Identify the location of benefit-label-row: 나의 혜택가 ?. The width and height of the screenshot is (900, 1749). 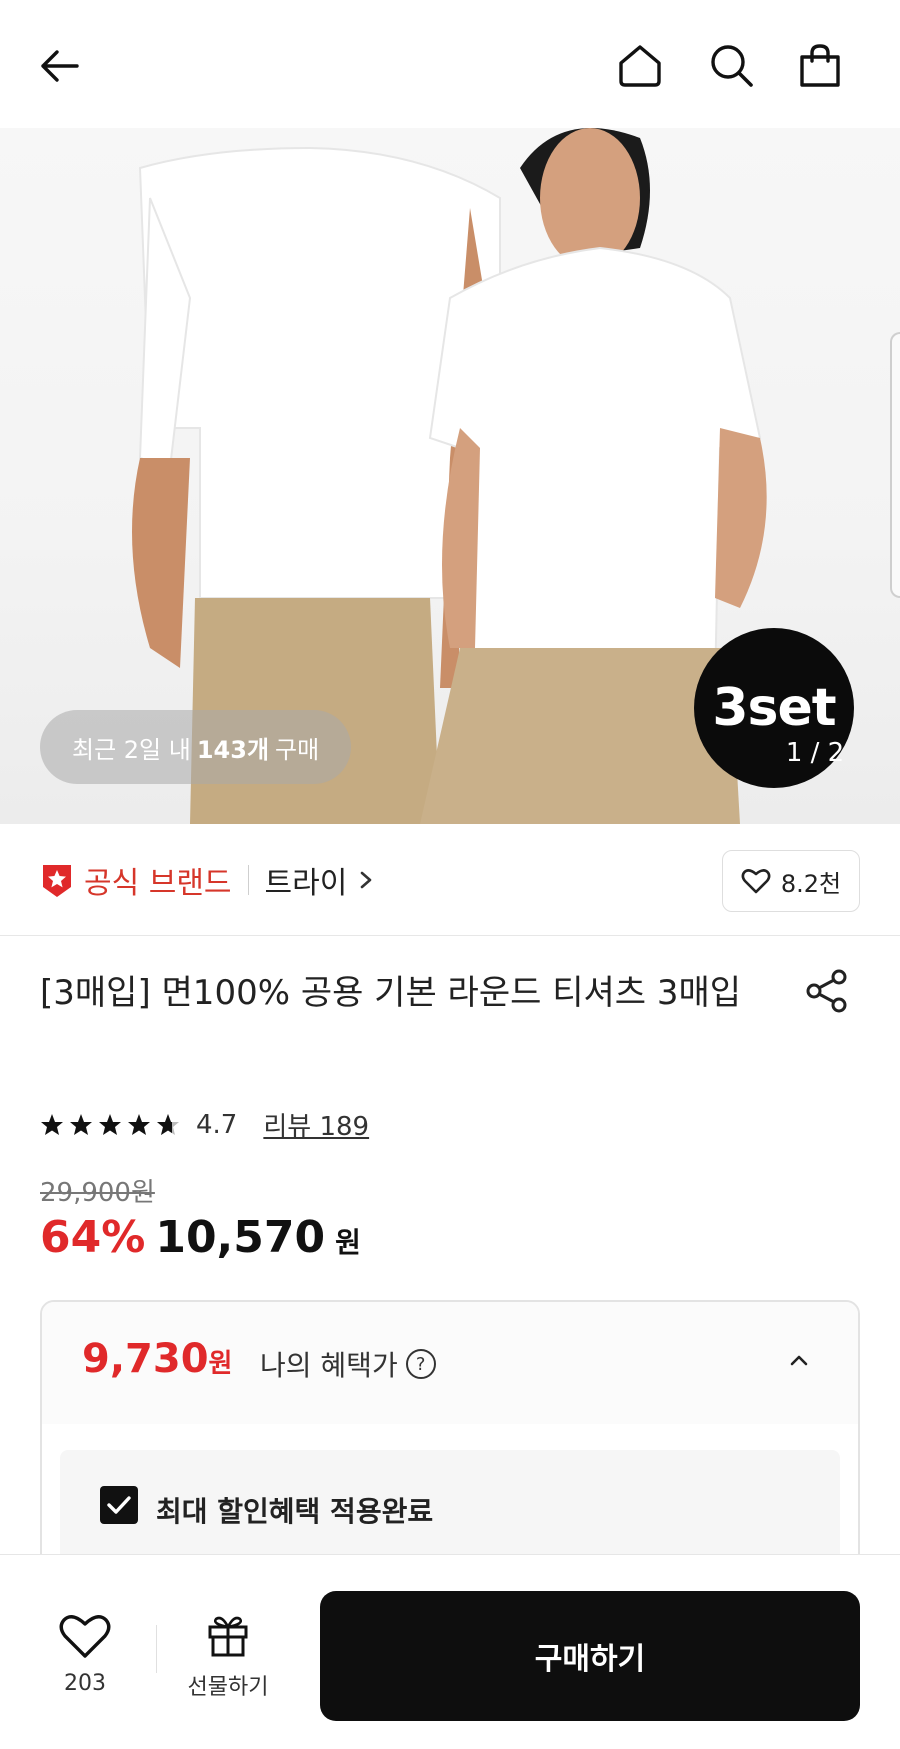
(348, 1364).